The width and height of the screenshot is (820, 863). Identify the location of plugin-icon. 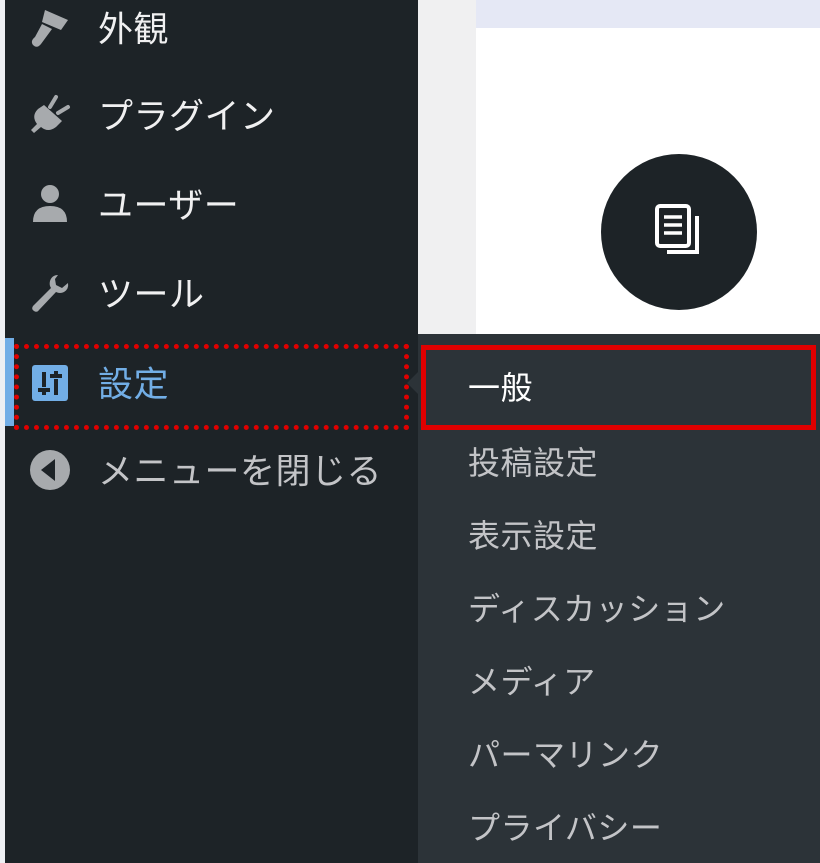
(50, 115).